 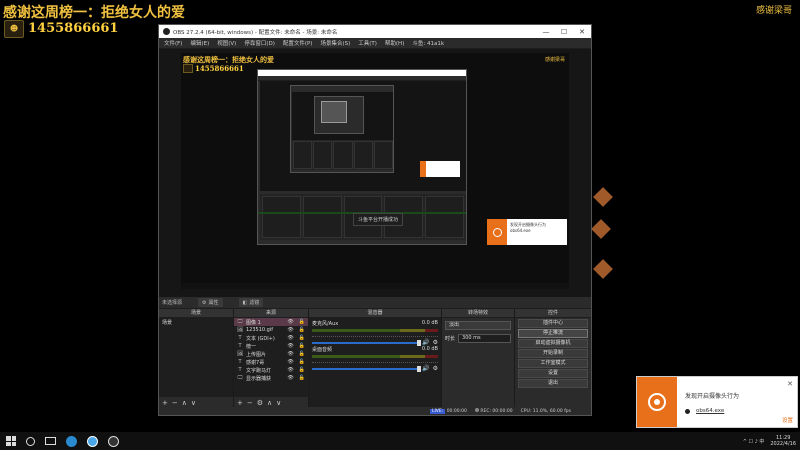 I want to click on windows-start-icon, so click(x=11, y=441).